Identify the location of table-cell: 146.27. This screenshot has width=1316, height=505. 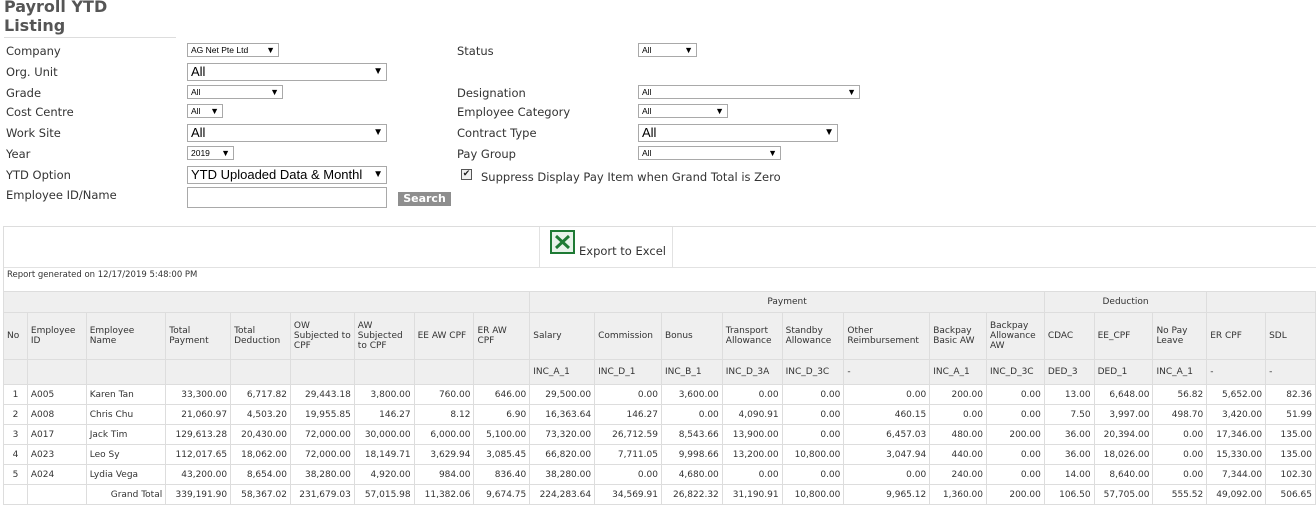
(628, 414).